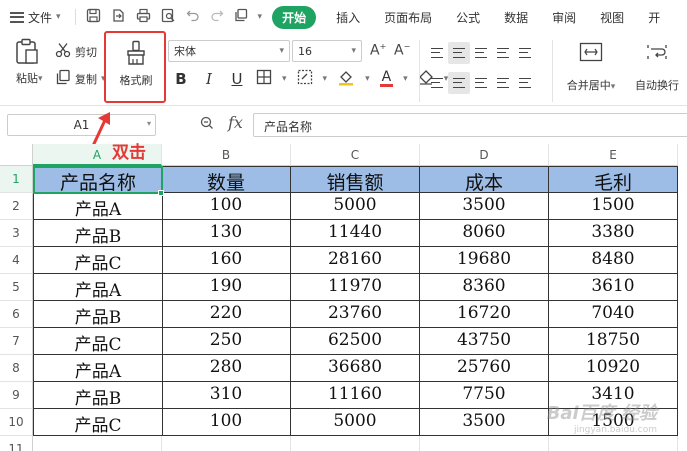 The height and width of the screenshot is (451, 687). Describe the element at coordinates (484, 233) in the screenshot. I see `cell-d3: 8060` at that location.